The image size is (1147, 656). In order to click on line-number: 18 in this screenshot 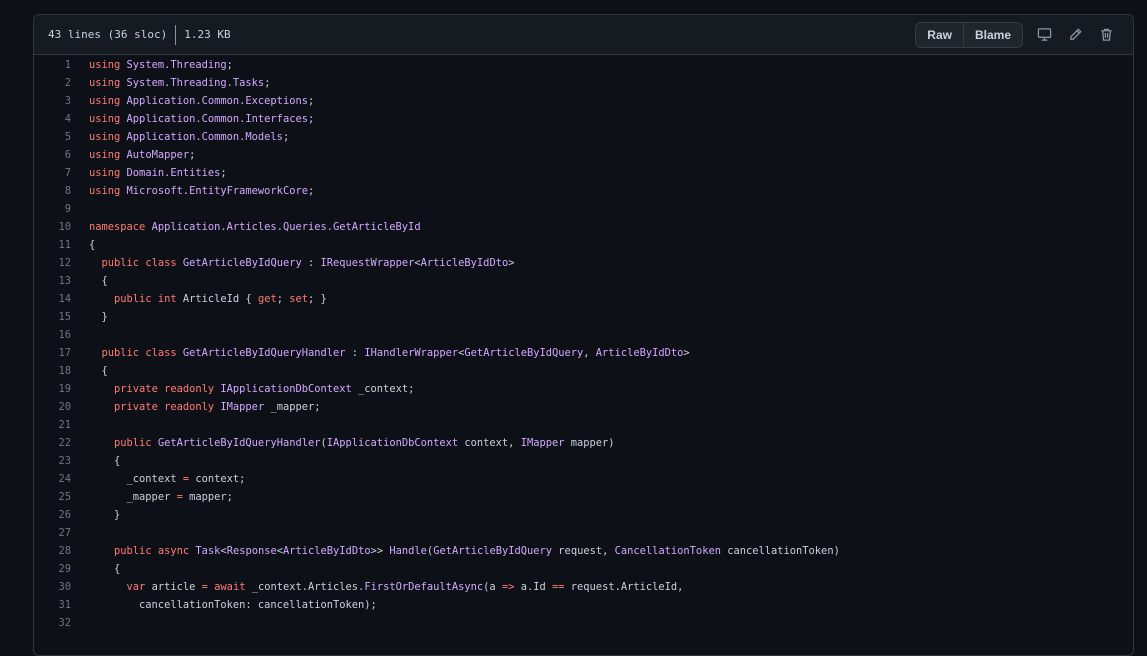, I will do `click(52, 371)`.